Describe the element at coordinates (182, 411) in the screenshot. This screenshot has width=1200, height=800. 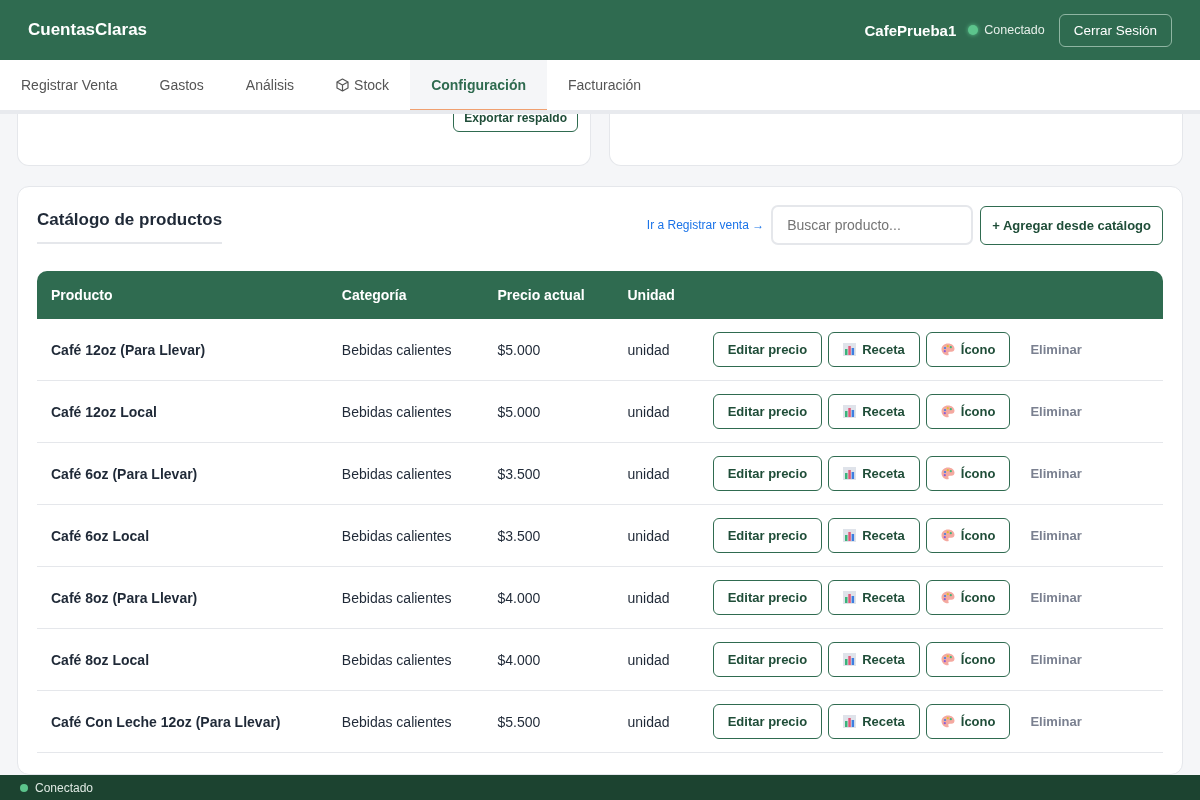
I see `product-name: Café 12oz Local` at that location.